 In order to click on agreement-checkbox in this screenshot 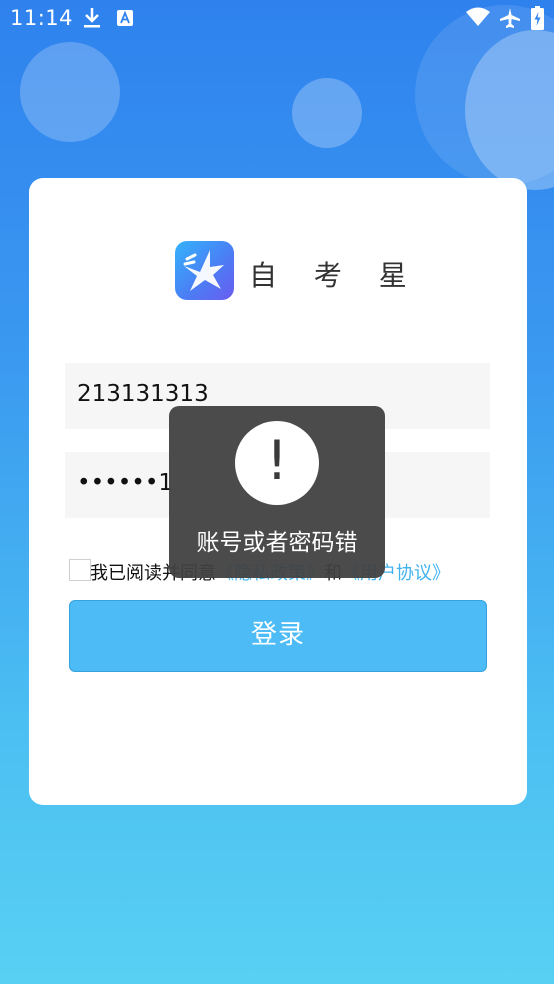, I will do `click(80, 570)`.